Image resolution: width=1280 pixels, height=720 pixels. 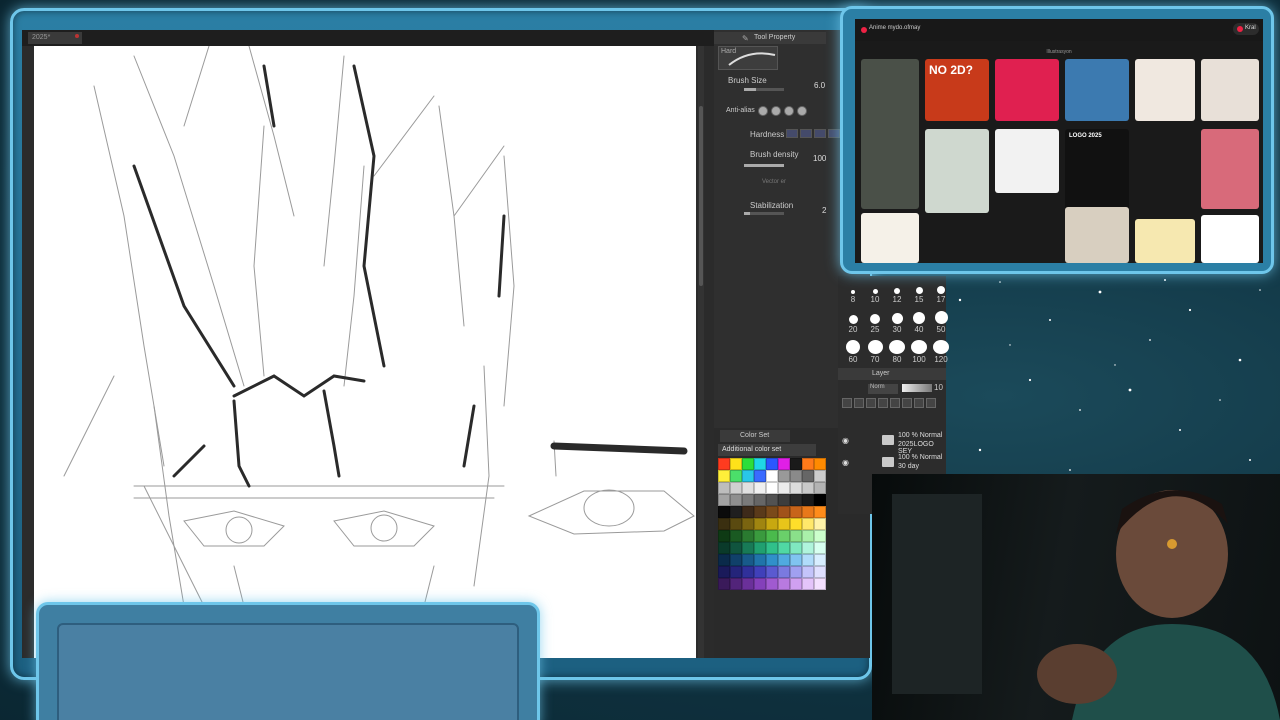 What do you see at coordinates (819, 85) in the screenshot?
I see `brush-size-value: 6.0` at bounding box center [819, 85].